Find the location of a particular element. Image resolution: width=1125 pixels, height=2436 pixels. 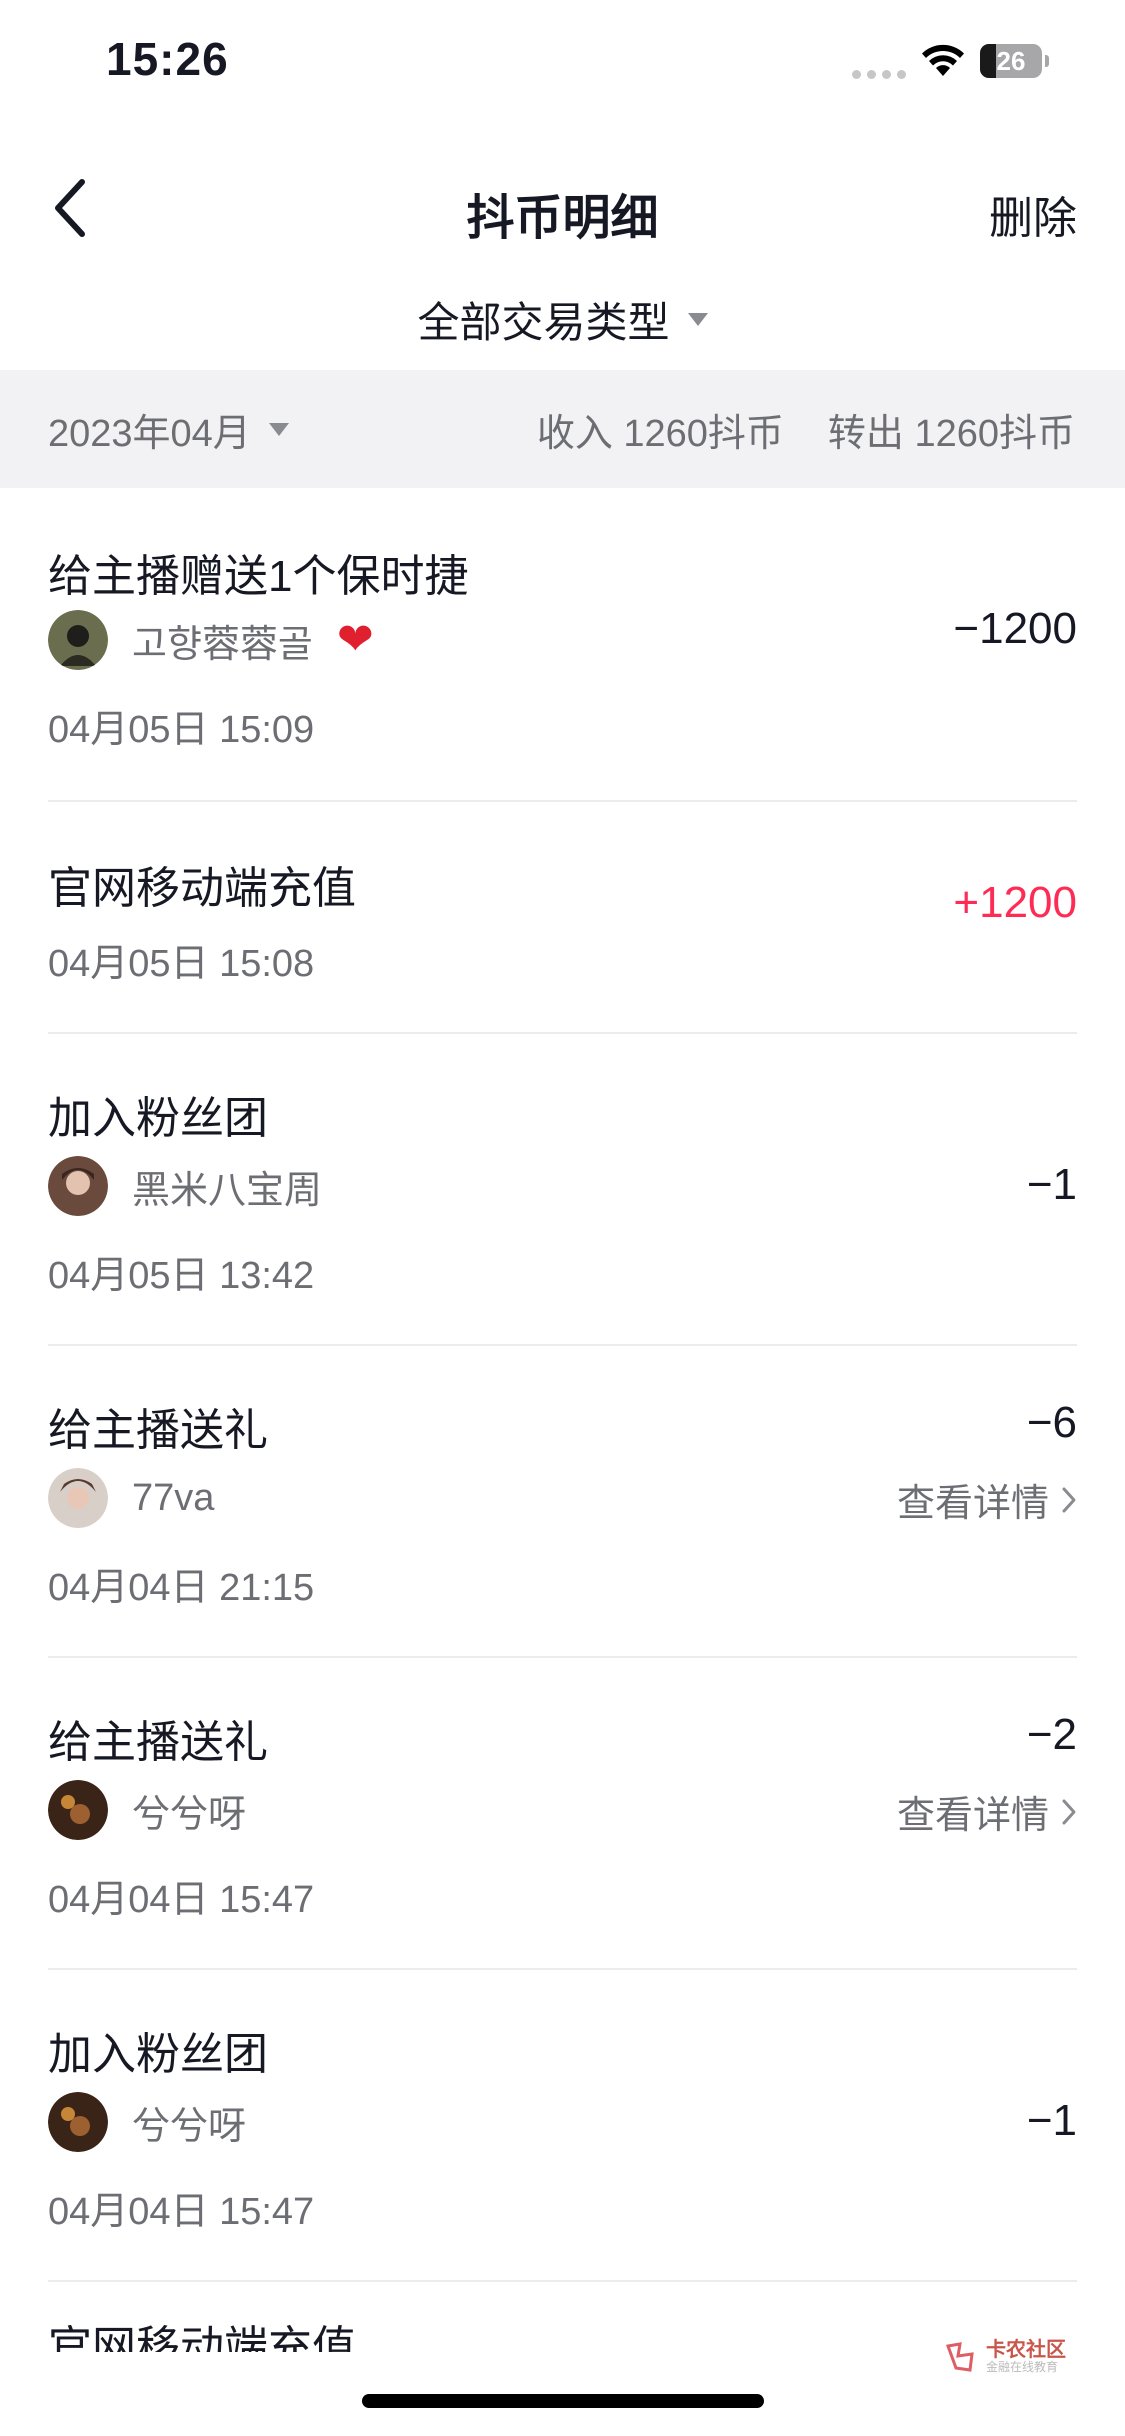

transaction-time: 04月05日 13:42 is located at coordinates (181, 1276).